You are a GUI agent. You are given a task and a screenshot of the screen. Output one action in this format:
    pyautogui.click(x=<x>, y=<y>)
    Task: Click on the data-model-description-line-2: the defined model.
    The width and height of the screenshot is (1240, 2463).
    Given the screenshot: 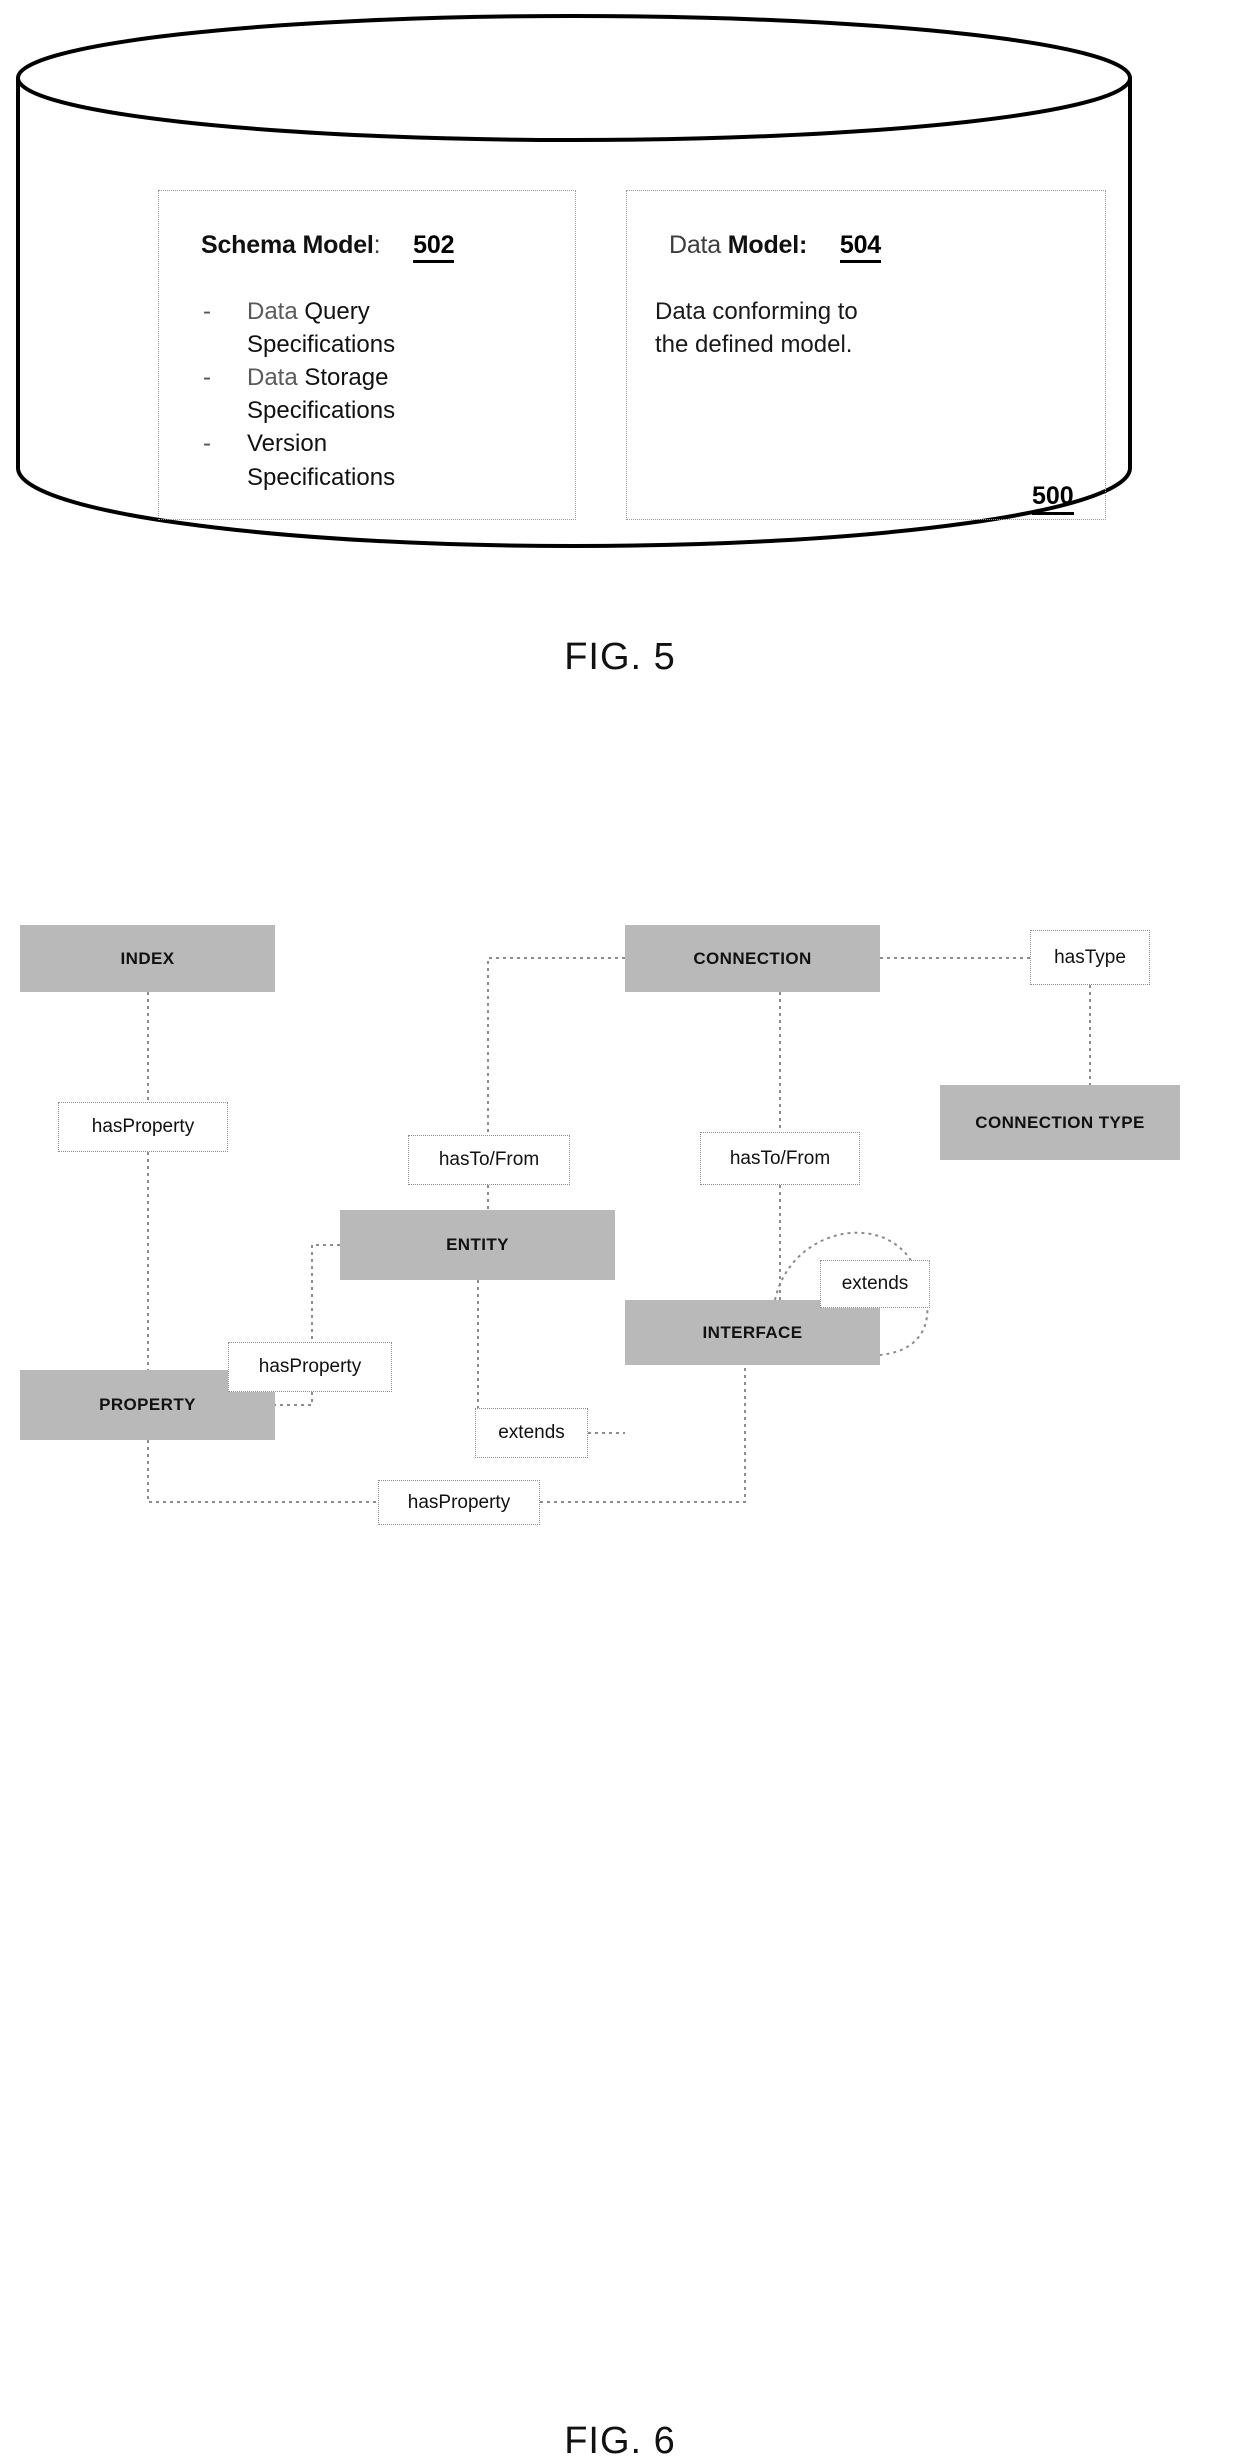 What is the action you would take?
    pyautogui.click(x=754, y=345)
    